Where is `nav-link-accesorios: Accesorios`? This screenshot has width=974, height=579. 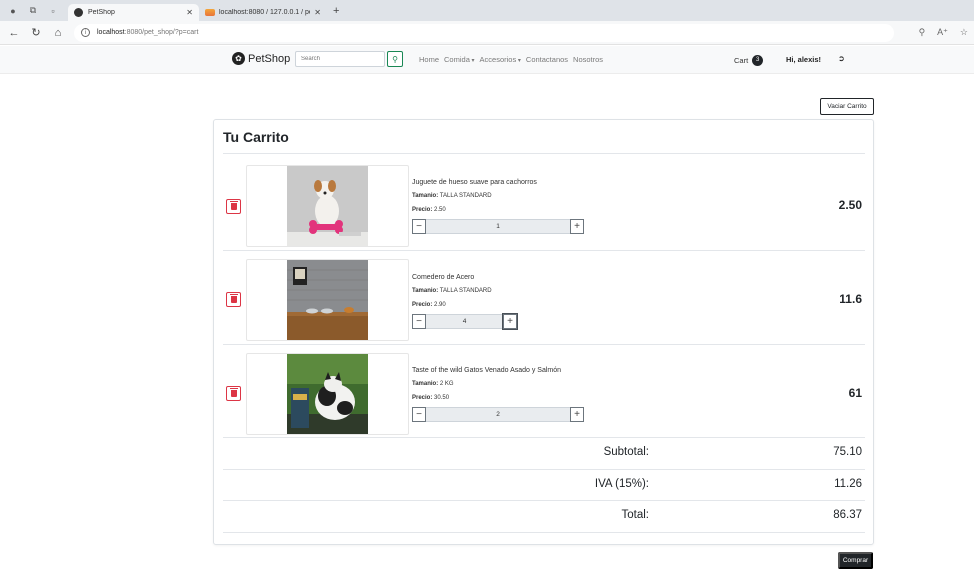 nav-link-accesorios: Accesorios is located at coordinates (500, 59).